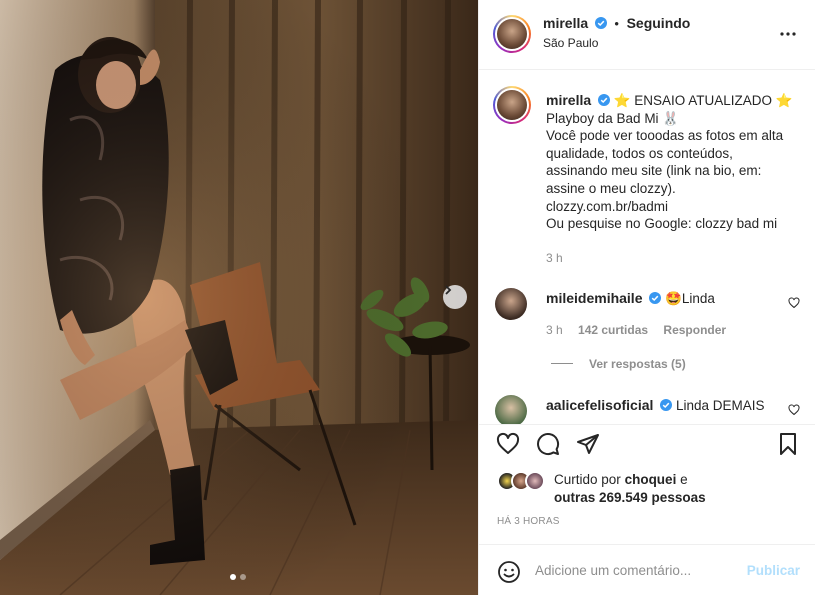  Describe the element at coordinates (788, 444) in the screenshot. I see `save-bookmark-icon` at that location.